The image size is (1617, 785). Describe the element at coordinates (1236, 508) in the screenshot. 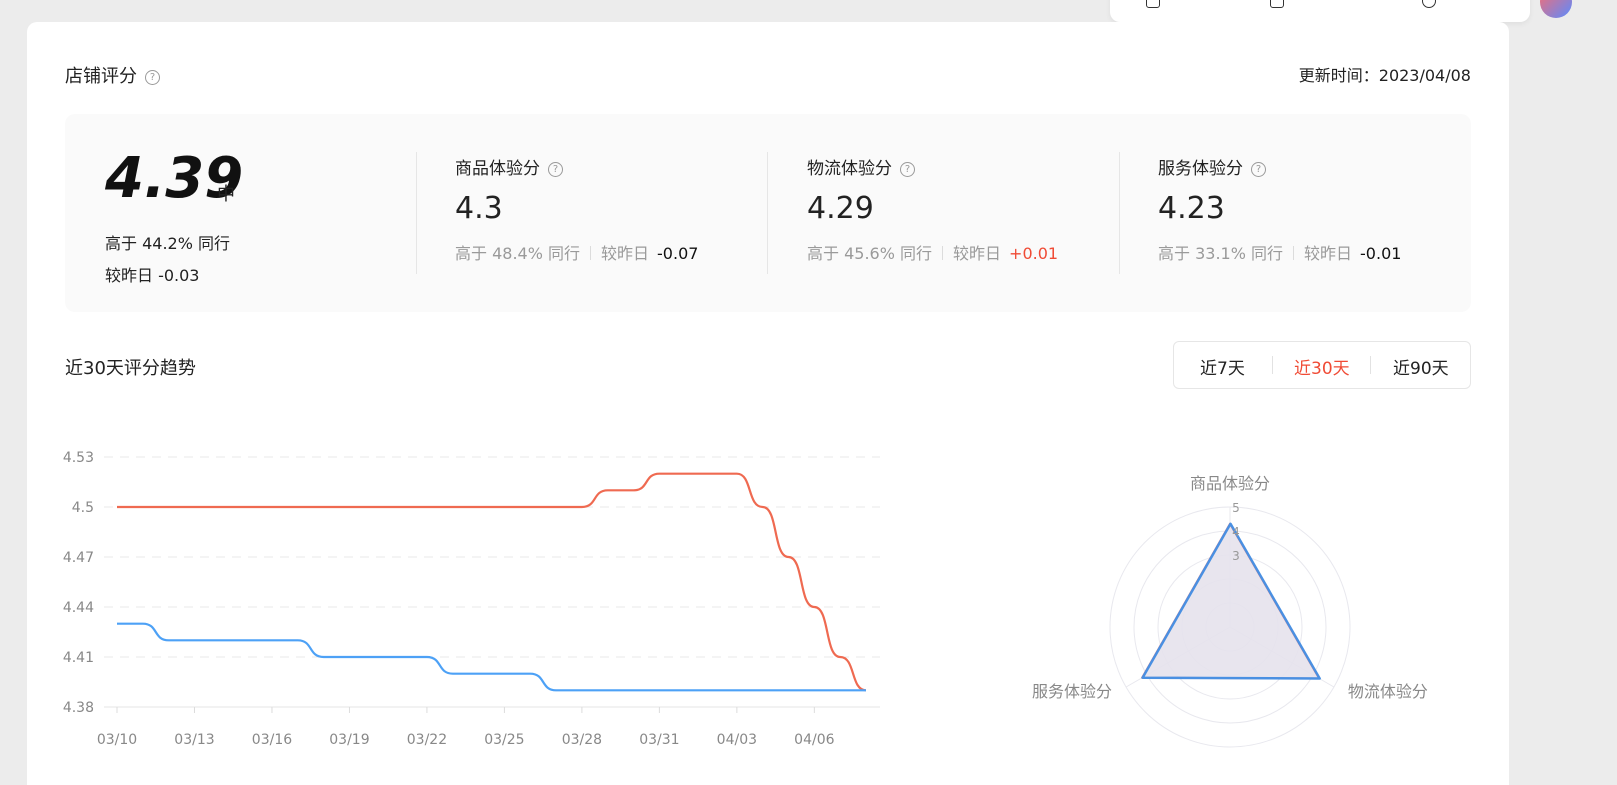

I see `radar-tick-label: 5` at that location.